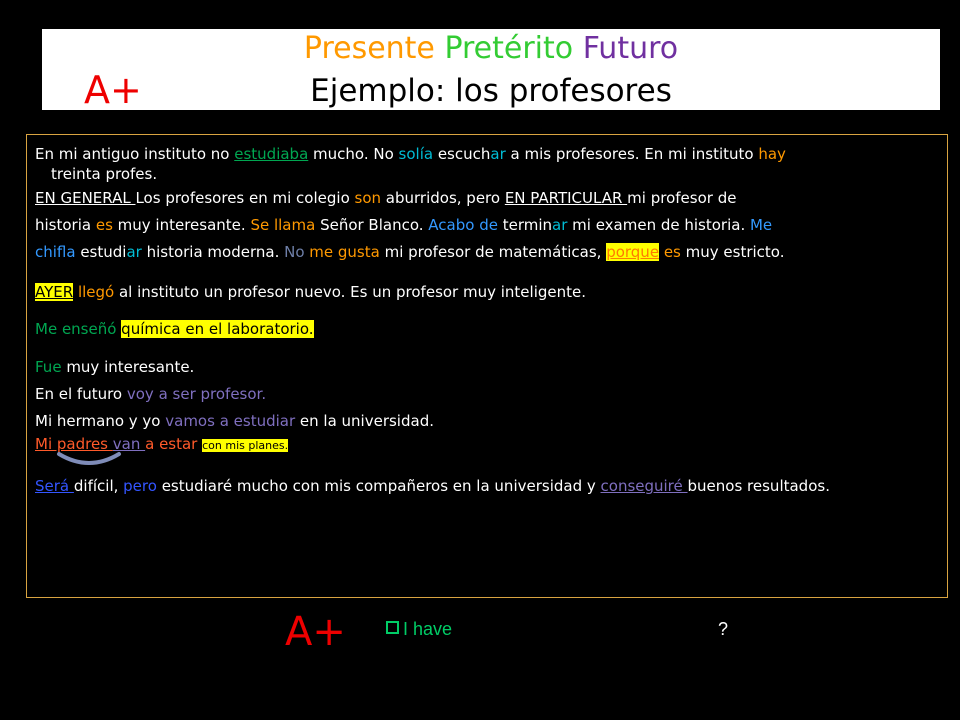  I want to click on tense-title: Presente Pretérito Futuro, so click(491, 49).